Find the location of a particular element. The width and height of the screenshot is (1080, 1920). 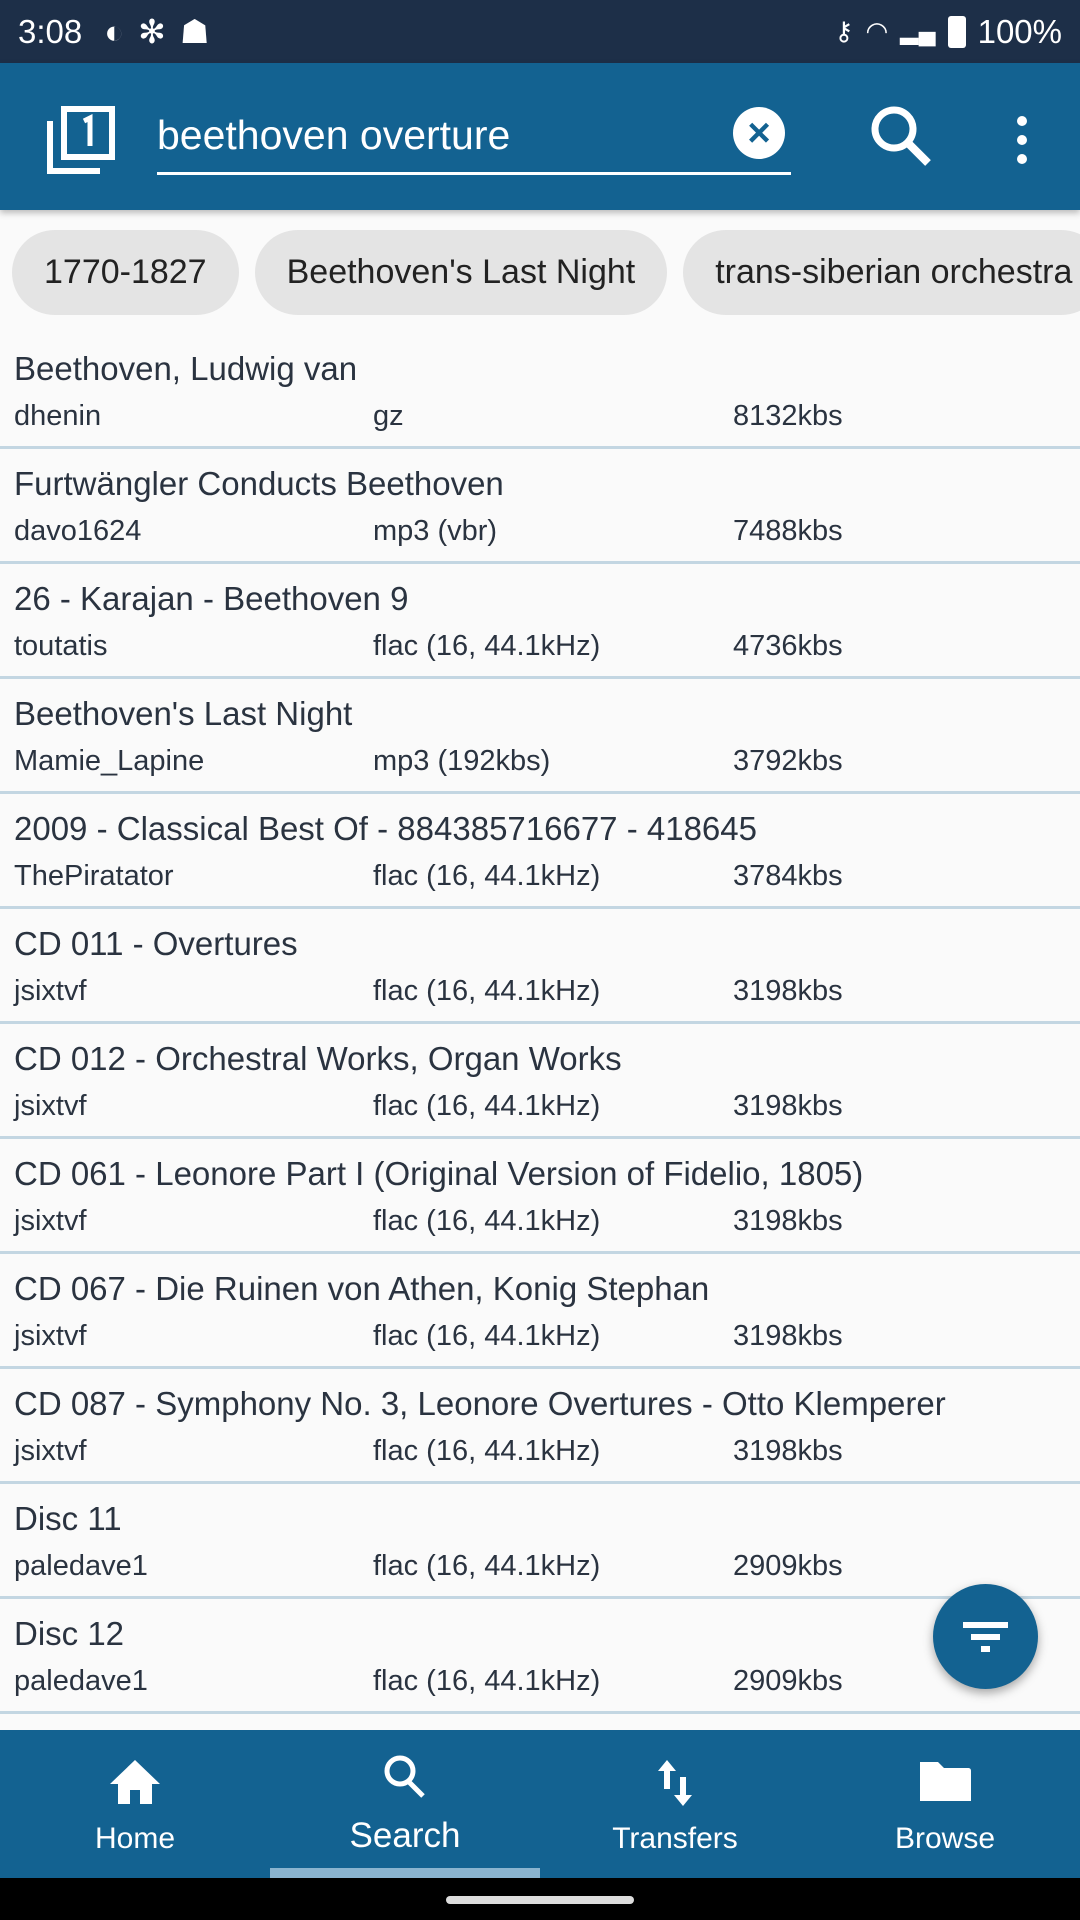

chip: Beethoven's Last Night is located at coordinates (461, 272).